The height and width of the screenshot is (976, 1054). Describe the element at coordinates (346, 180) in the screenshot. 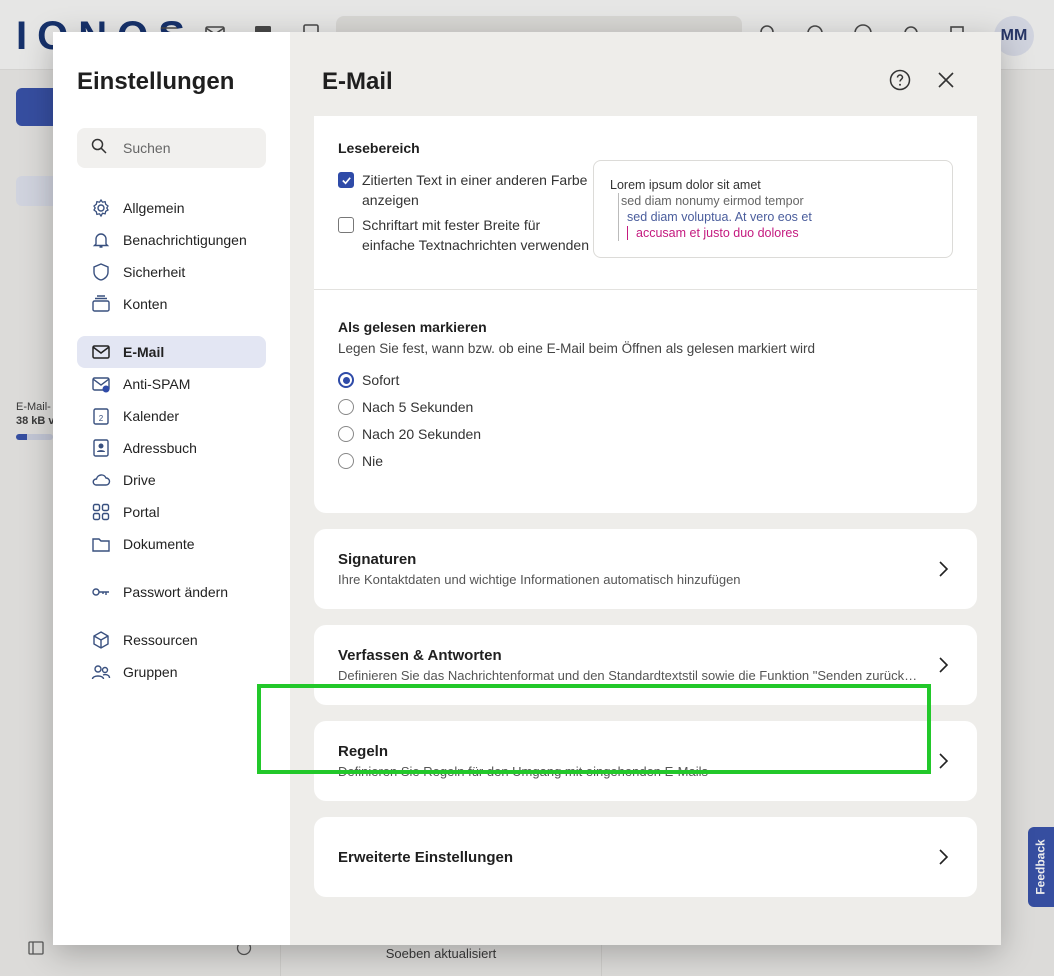

I see `quote-color-checkbox` at that location.